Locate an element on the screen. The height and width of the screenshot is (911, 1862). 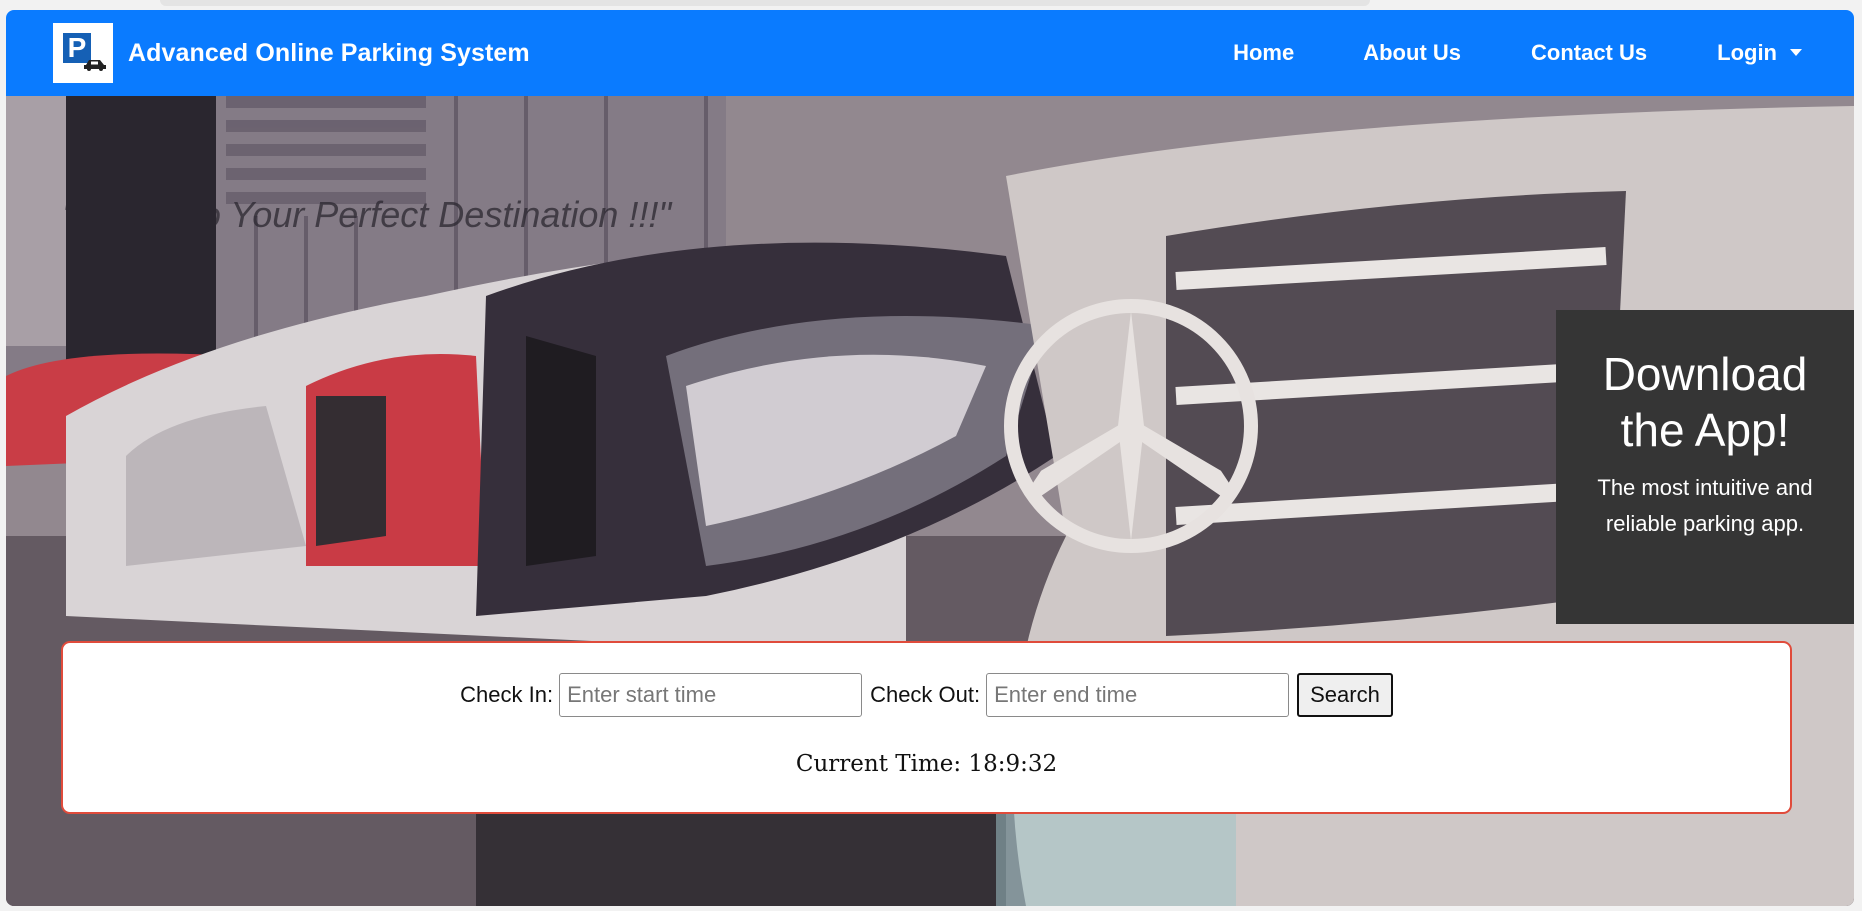
nav-contact-link: Contact Us is located at coordinates (1589, 53).